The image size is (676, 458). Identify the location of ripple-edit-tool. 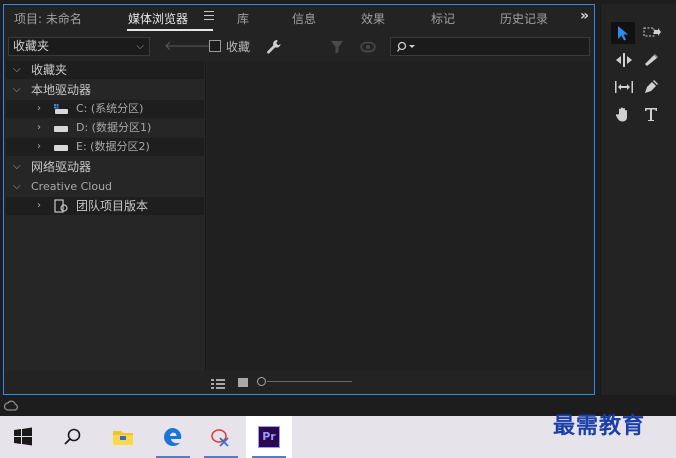
(623, 60).